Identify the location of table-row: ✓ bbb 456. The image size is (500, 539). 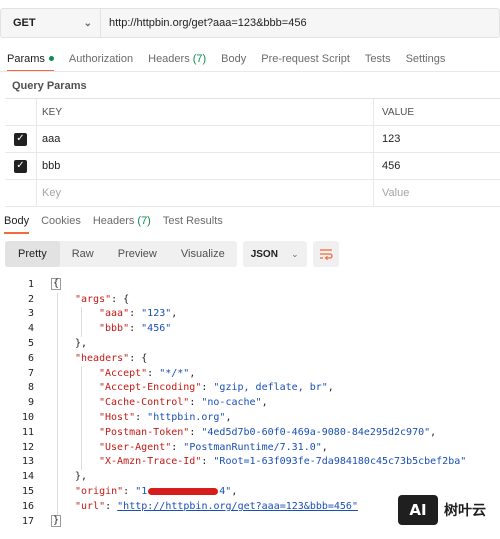
(252, 166).